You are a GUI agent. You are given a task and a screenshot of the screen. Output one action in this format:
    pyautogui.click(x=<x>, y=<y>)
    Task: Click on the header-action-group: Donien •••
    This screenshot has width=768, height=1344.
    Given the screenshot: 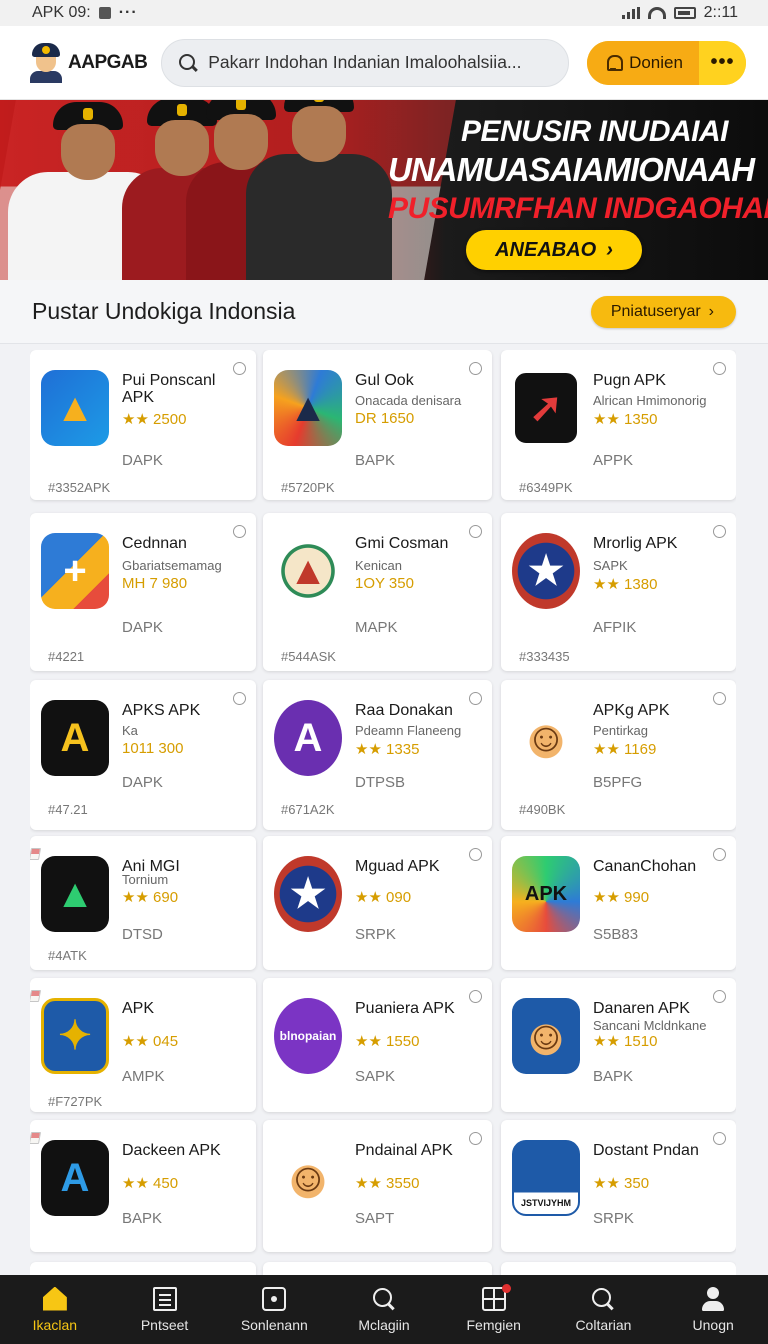 What is the action you would take?
    pyautogui.click(x=666, y=62)
    